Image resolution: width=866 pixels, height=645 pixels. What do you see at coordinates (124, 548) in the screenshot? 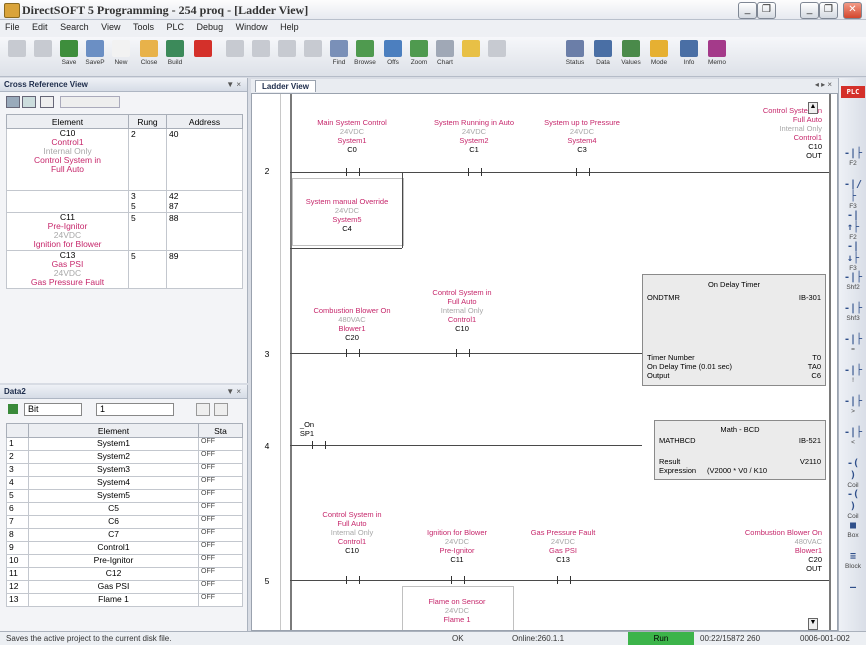
I see `table-row: 9 Control1 OFF` at bounding box center [124, 548].